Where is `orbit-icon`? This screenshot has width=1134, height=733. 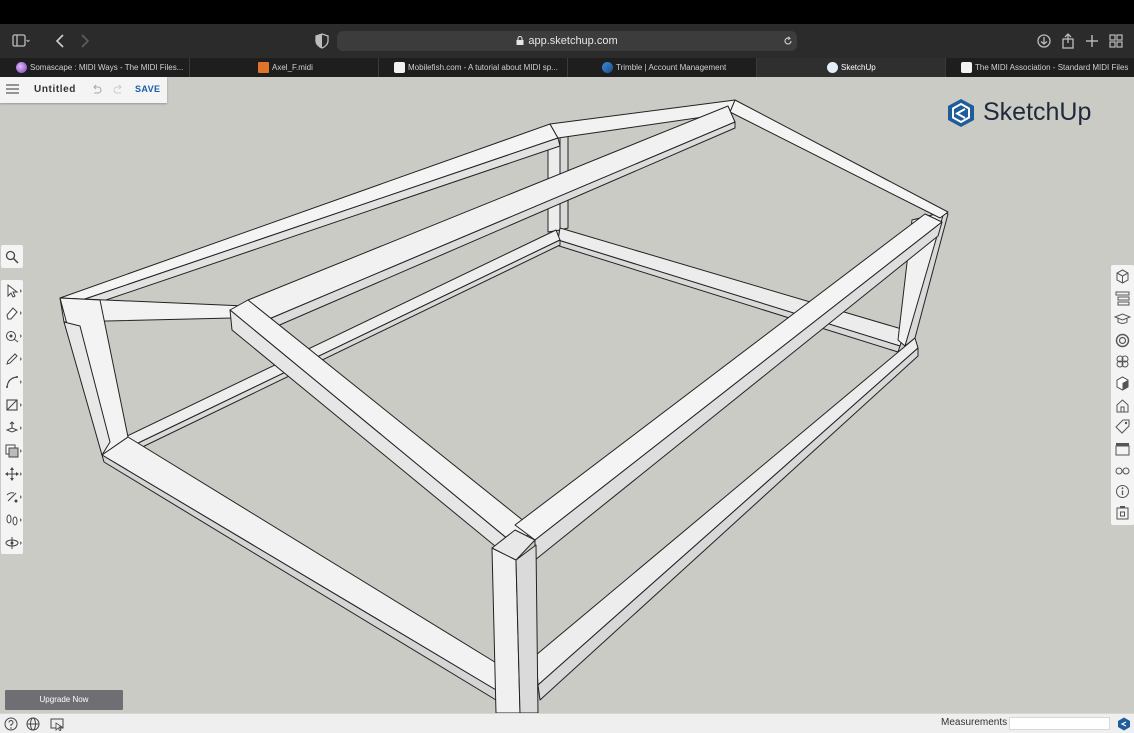 orbit-icon is located at coordinates (12, 543).